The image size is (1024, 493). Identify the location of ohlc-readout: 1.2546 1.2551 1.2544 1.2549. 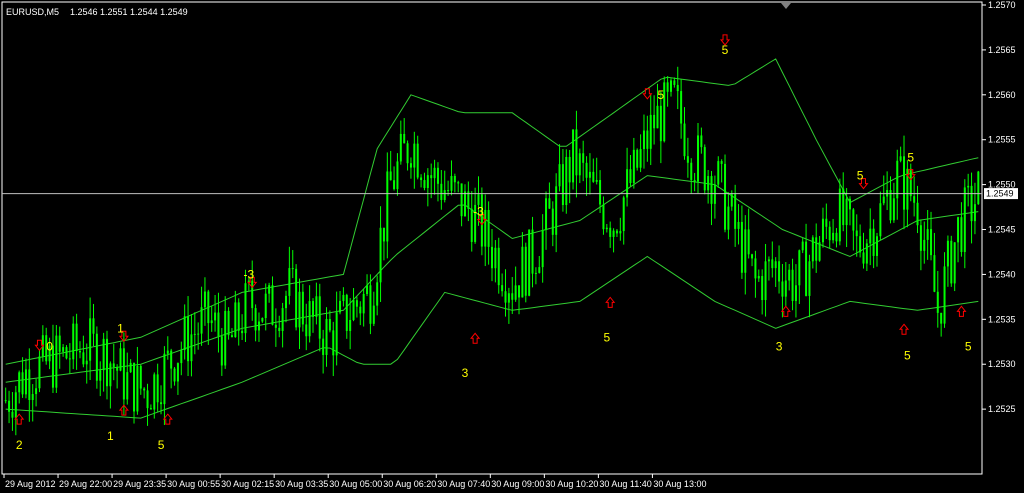
(129, 12).